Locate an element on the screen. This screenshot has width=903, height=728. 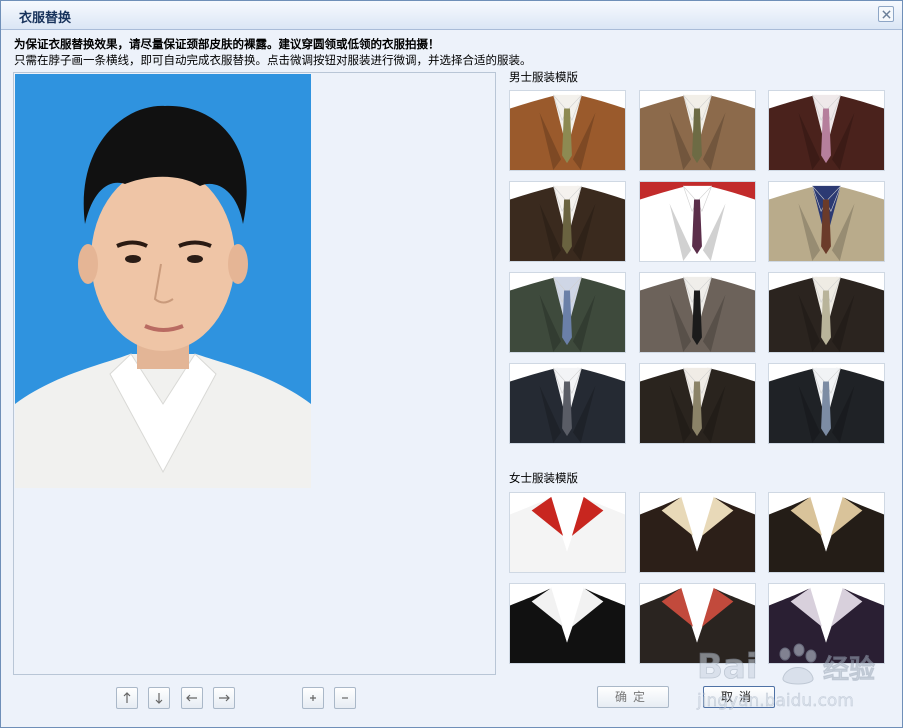
arrow-left-icon is located at coordinates (191, 698).